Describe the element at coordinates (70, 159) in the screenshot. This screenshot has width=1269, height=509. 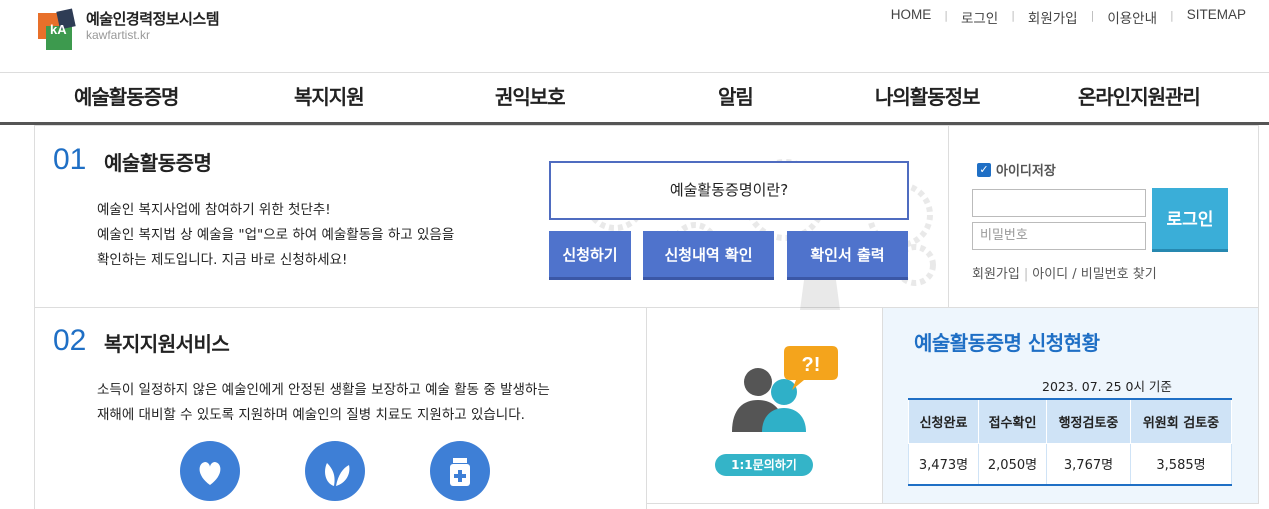
I see `section-number: 01` at that location.